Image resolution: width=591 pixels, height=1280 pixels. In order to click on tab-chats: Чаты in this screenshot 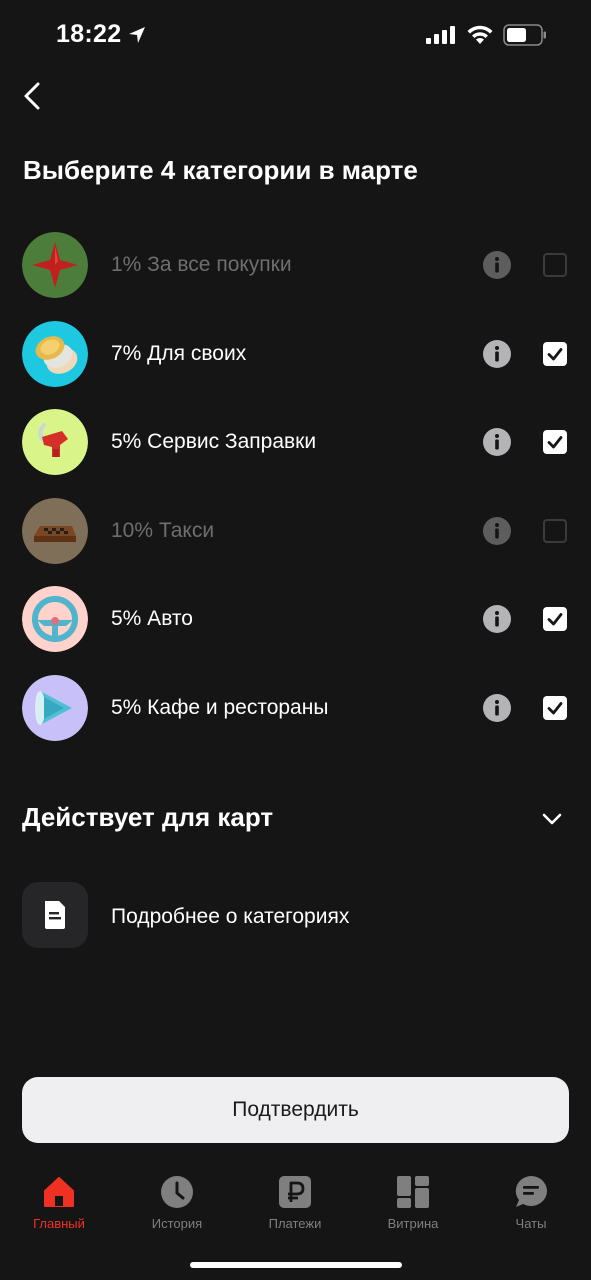, I will do `click(531, 1200)`.